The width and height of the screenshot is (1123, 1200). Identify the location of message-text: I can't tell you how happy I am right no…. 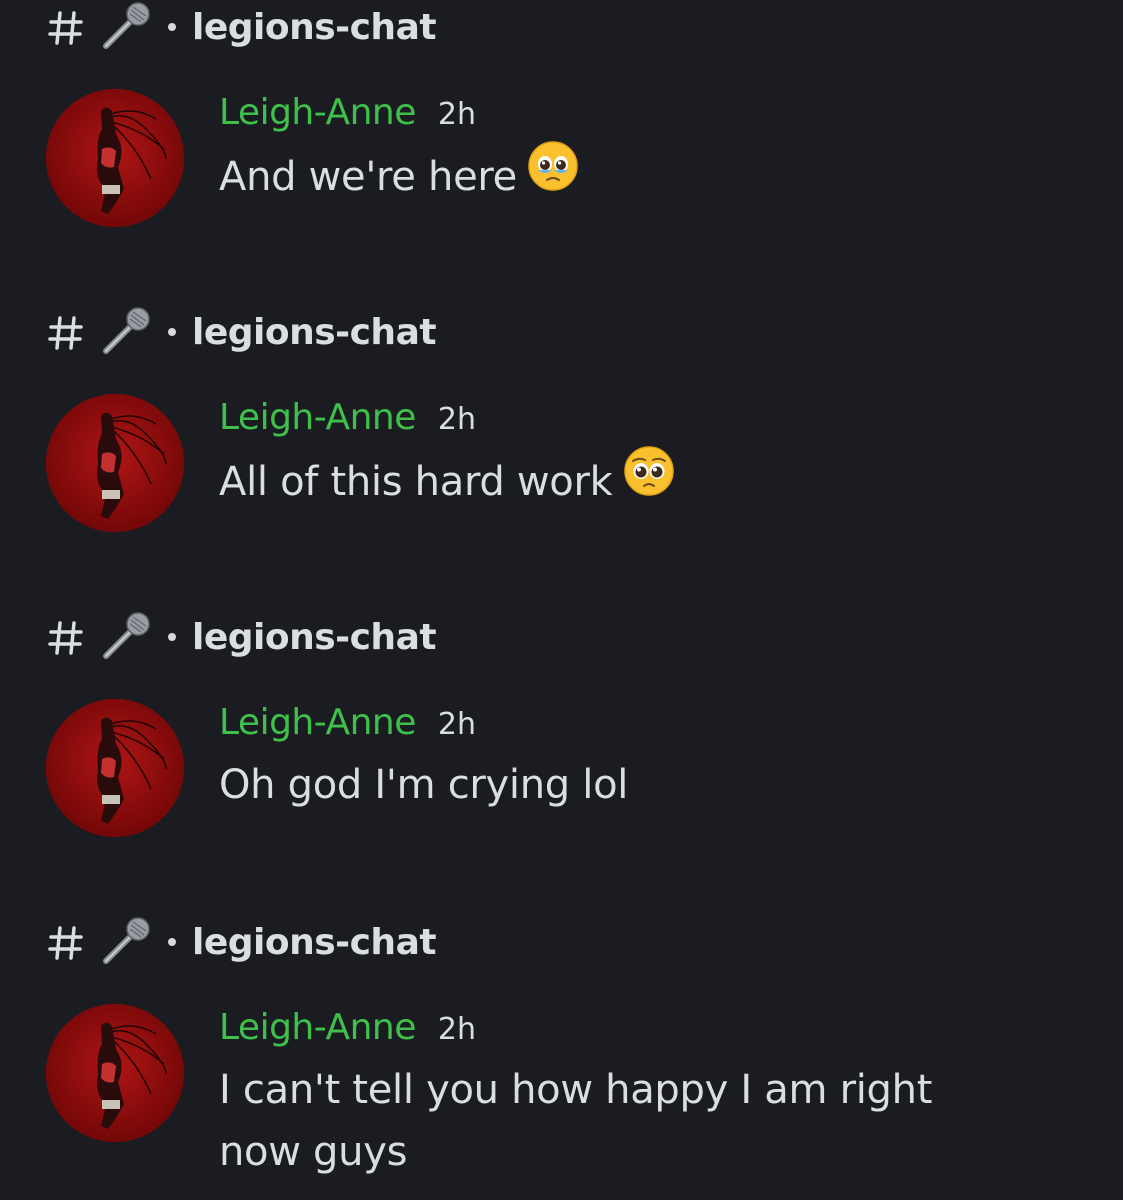
(614, 1121).